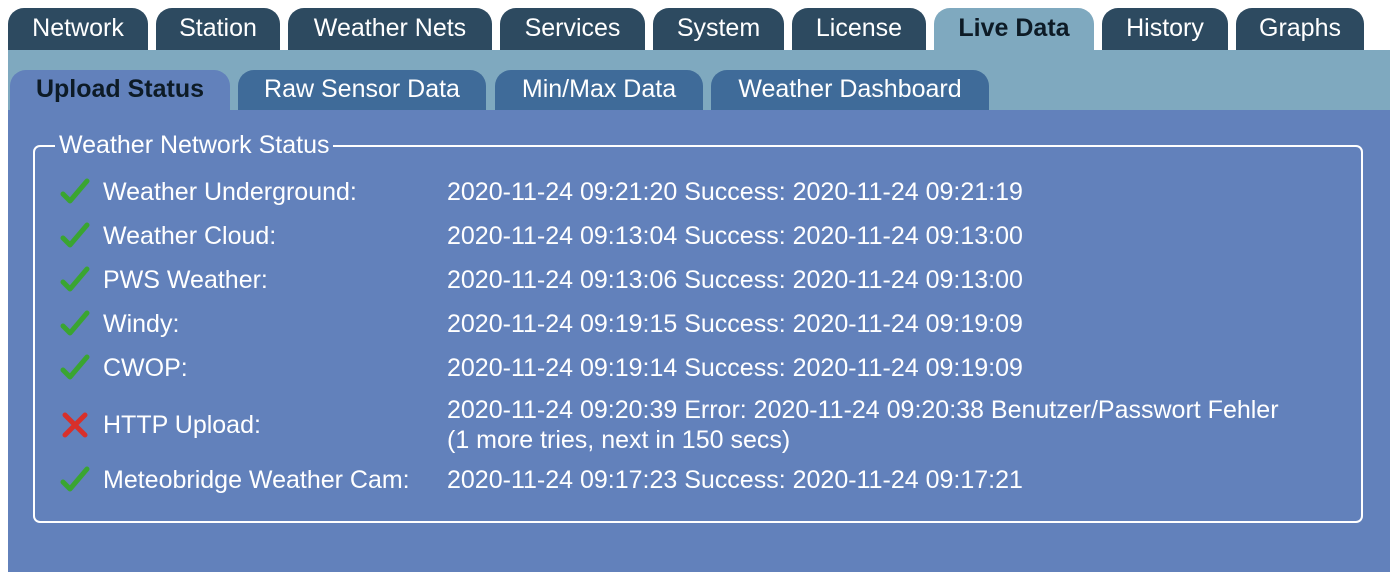 The width and height of the screenshot is (1390, 572). What do you see at coordinates (1300, 29) in the screenshot?
I see `tab-graphs: Graphs` at bounding box center [1300, 29].